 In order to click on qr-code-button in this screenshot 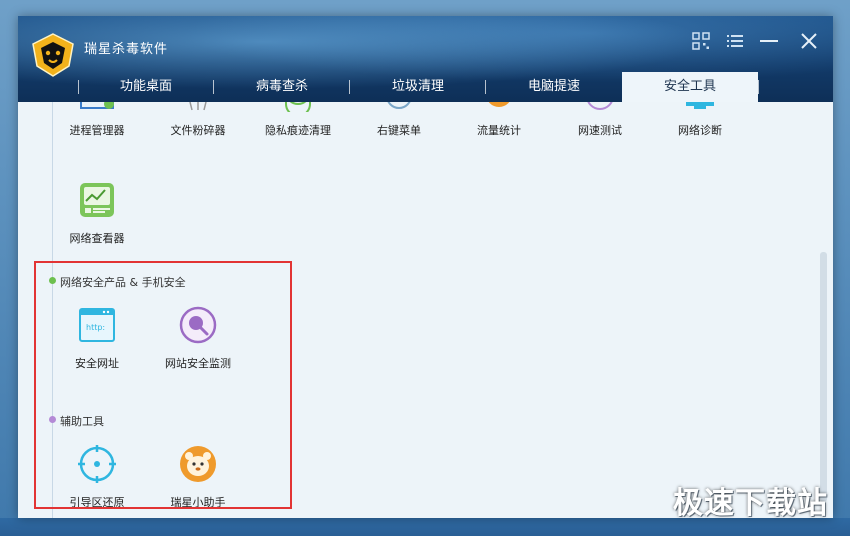, I will do `click(701, 41)`.